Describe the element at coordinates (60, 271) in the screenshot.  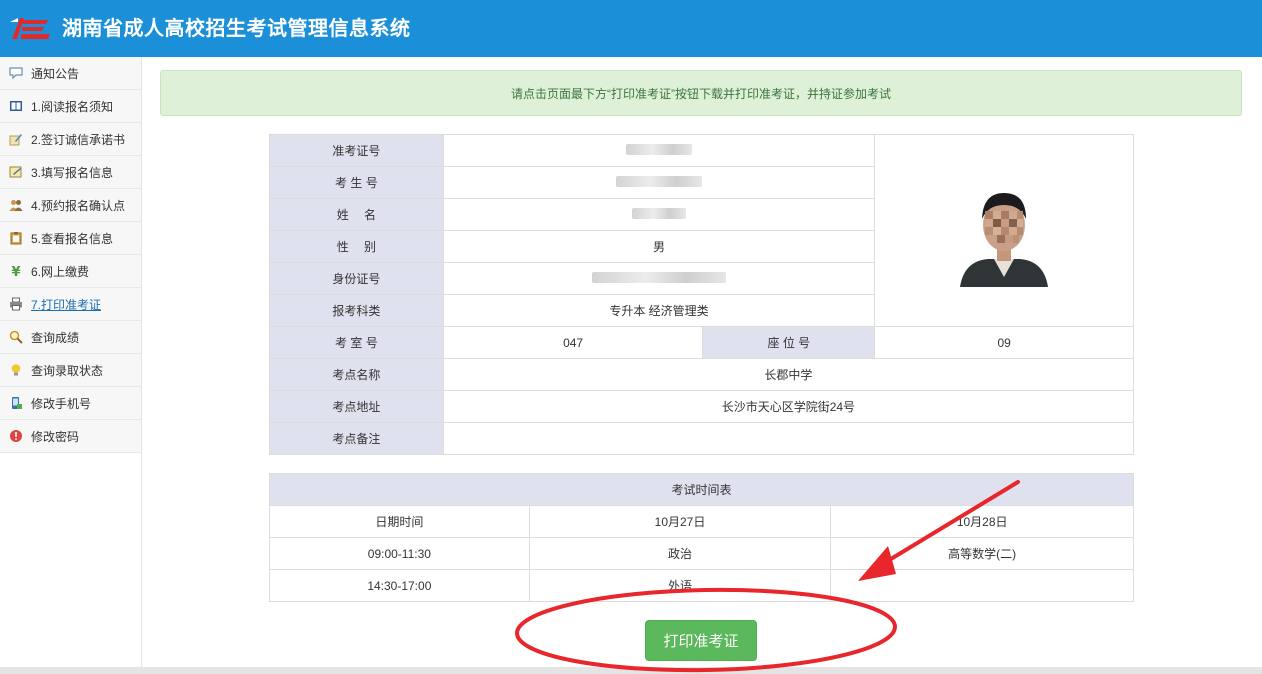
I see `sidebar-item-label: 6.网上缴费` at that location.